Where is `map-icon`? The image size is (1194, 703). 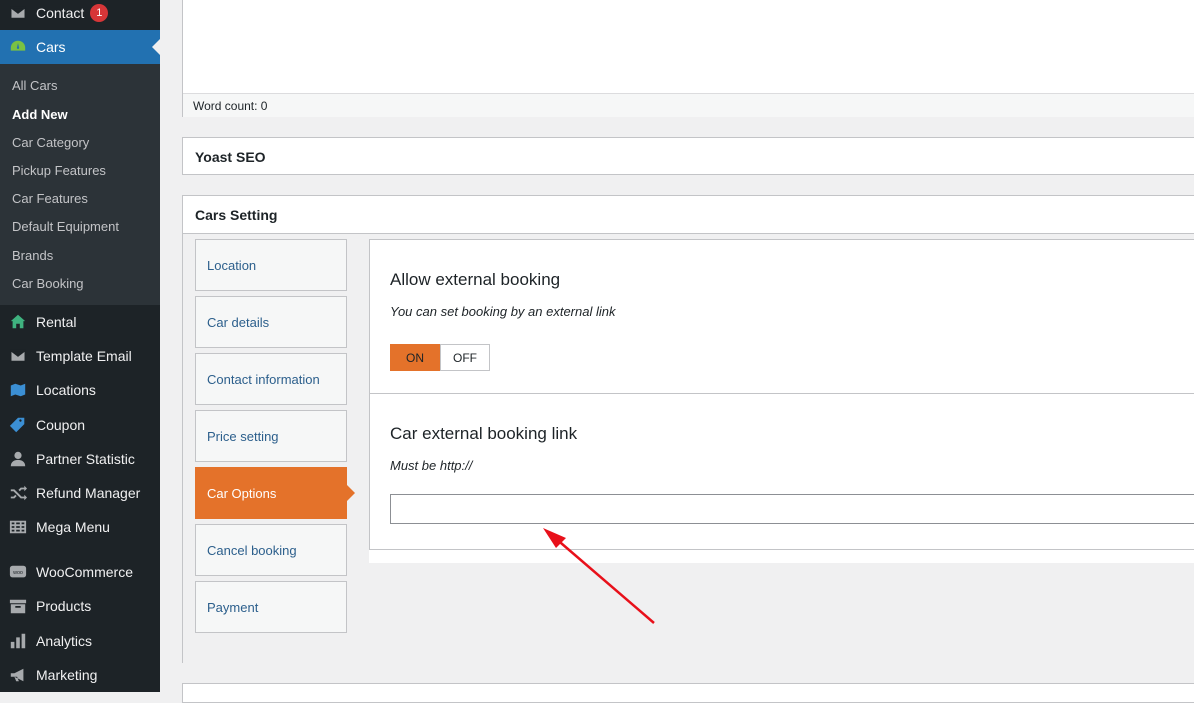
map-icon is located at coordinates (18, 390).